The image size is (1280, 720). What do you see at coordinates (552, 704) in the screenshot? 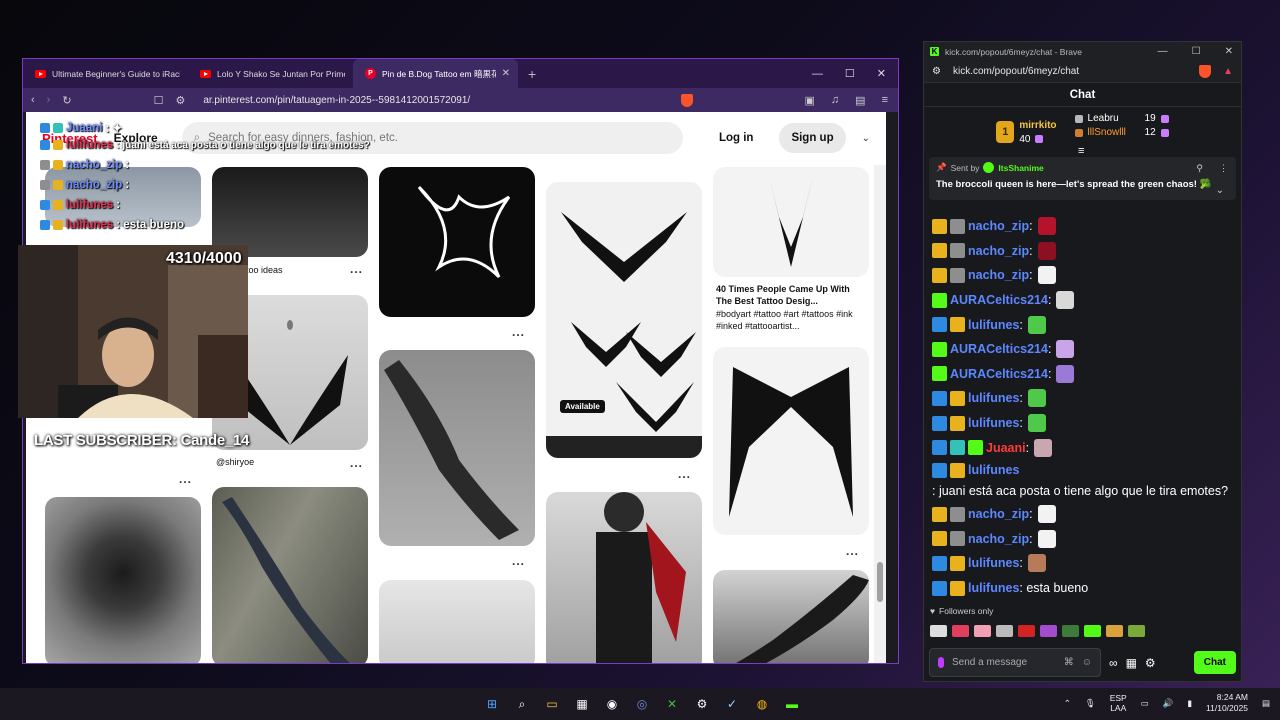
I see `file-explorer-icon: ▭` at bounding box center [552, 704].